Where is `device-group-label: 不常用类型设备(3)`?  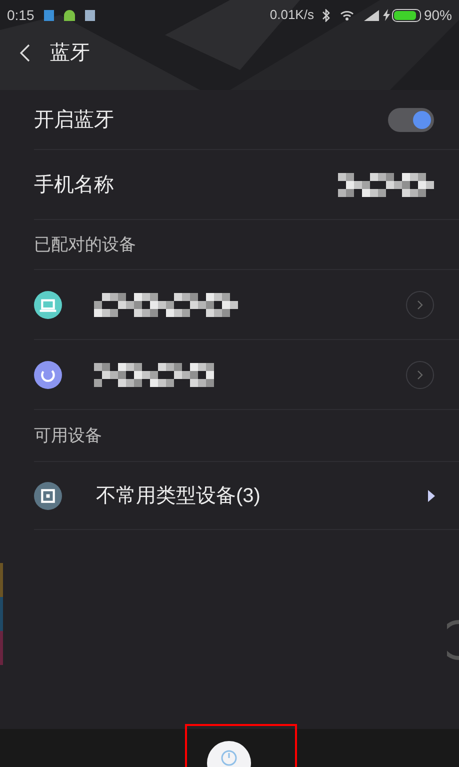
device-group-label: 不常用类型设备(3) is located at coordinates (262, 495).